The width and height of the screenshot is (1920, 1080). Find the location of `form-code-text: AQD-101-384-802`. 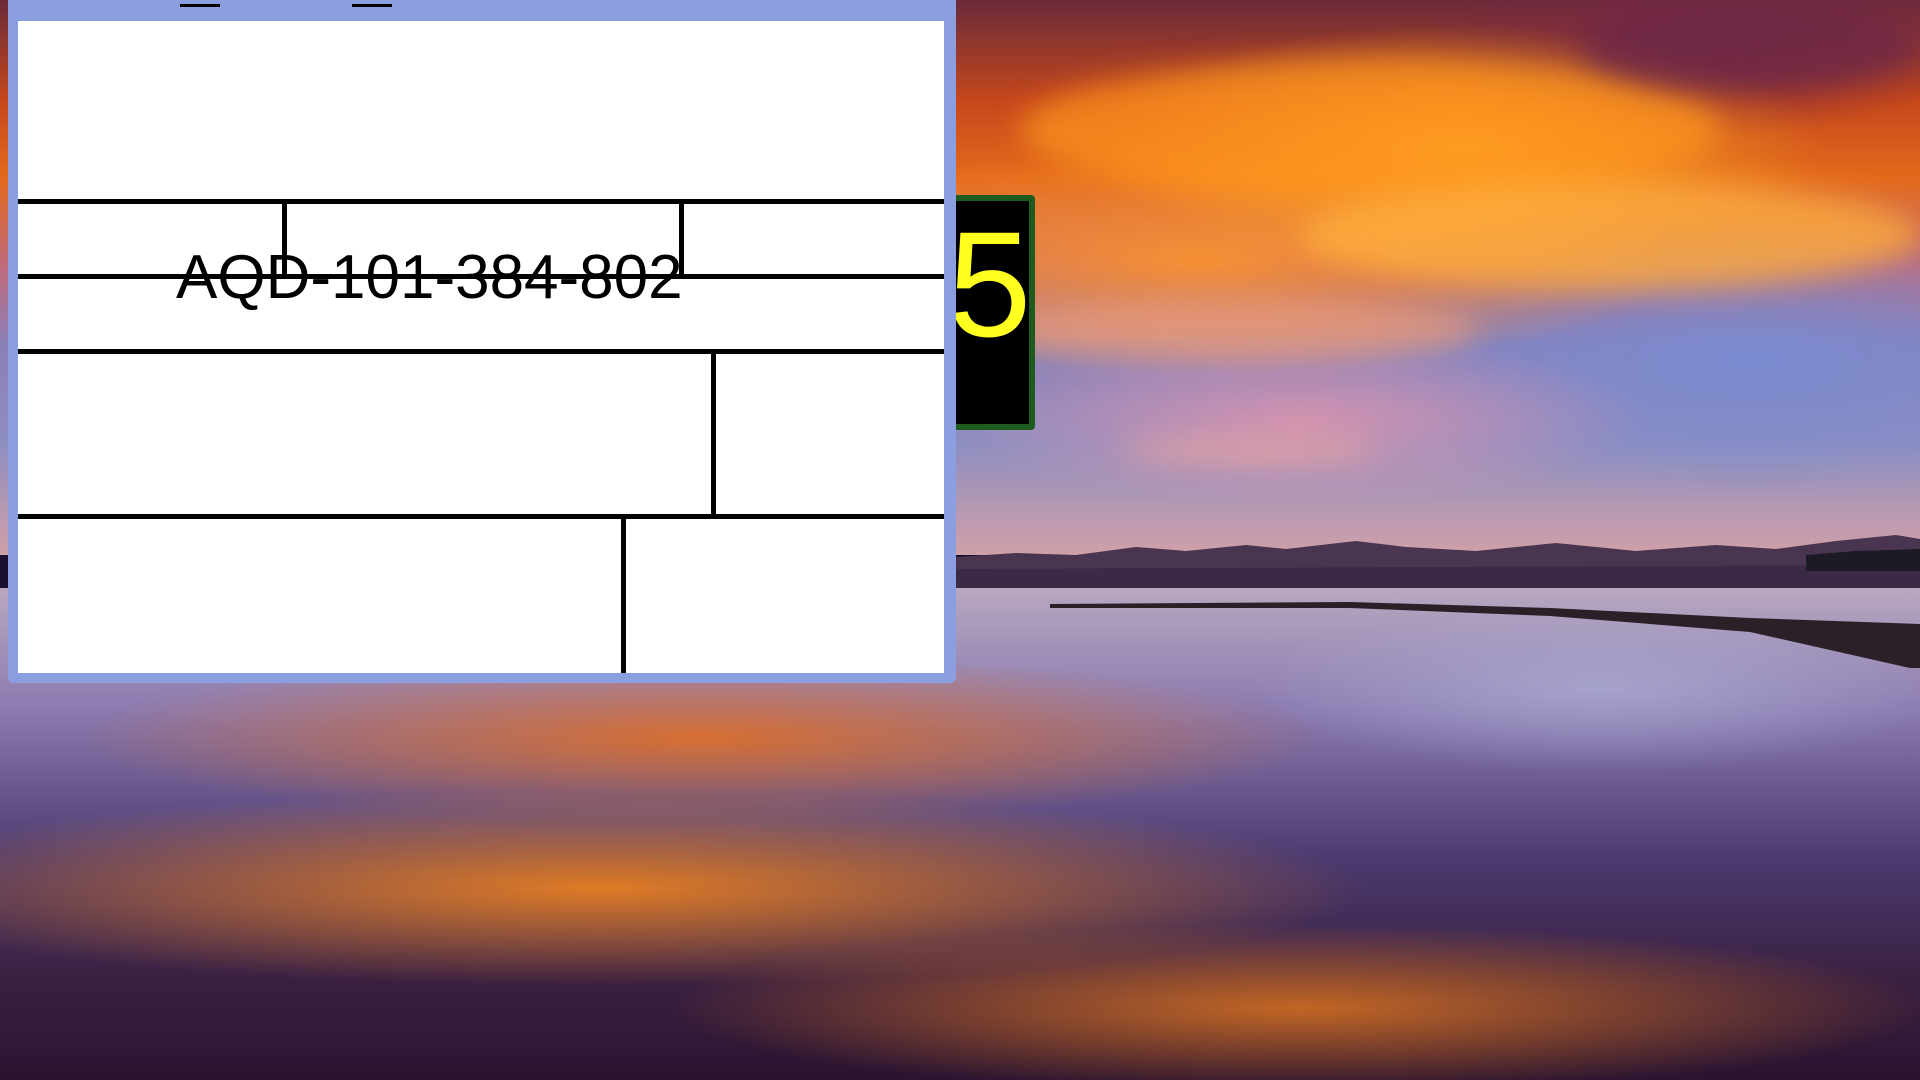

form-code-text: AQD-101-384-802 is located at coordinates (429, 277).